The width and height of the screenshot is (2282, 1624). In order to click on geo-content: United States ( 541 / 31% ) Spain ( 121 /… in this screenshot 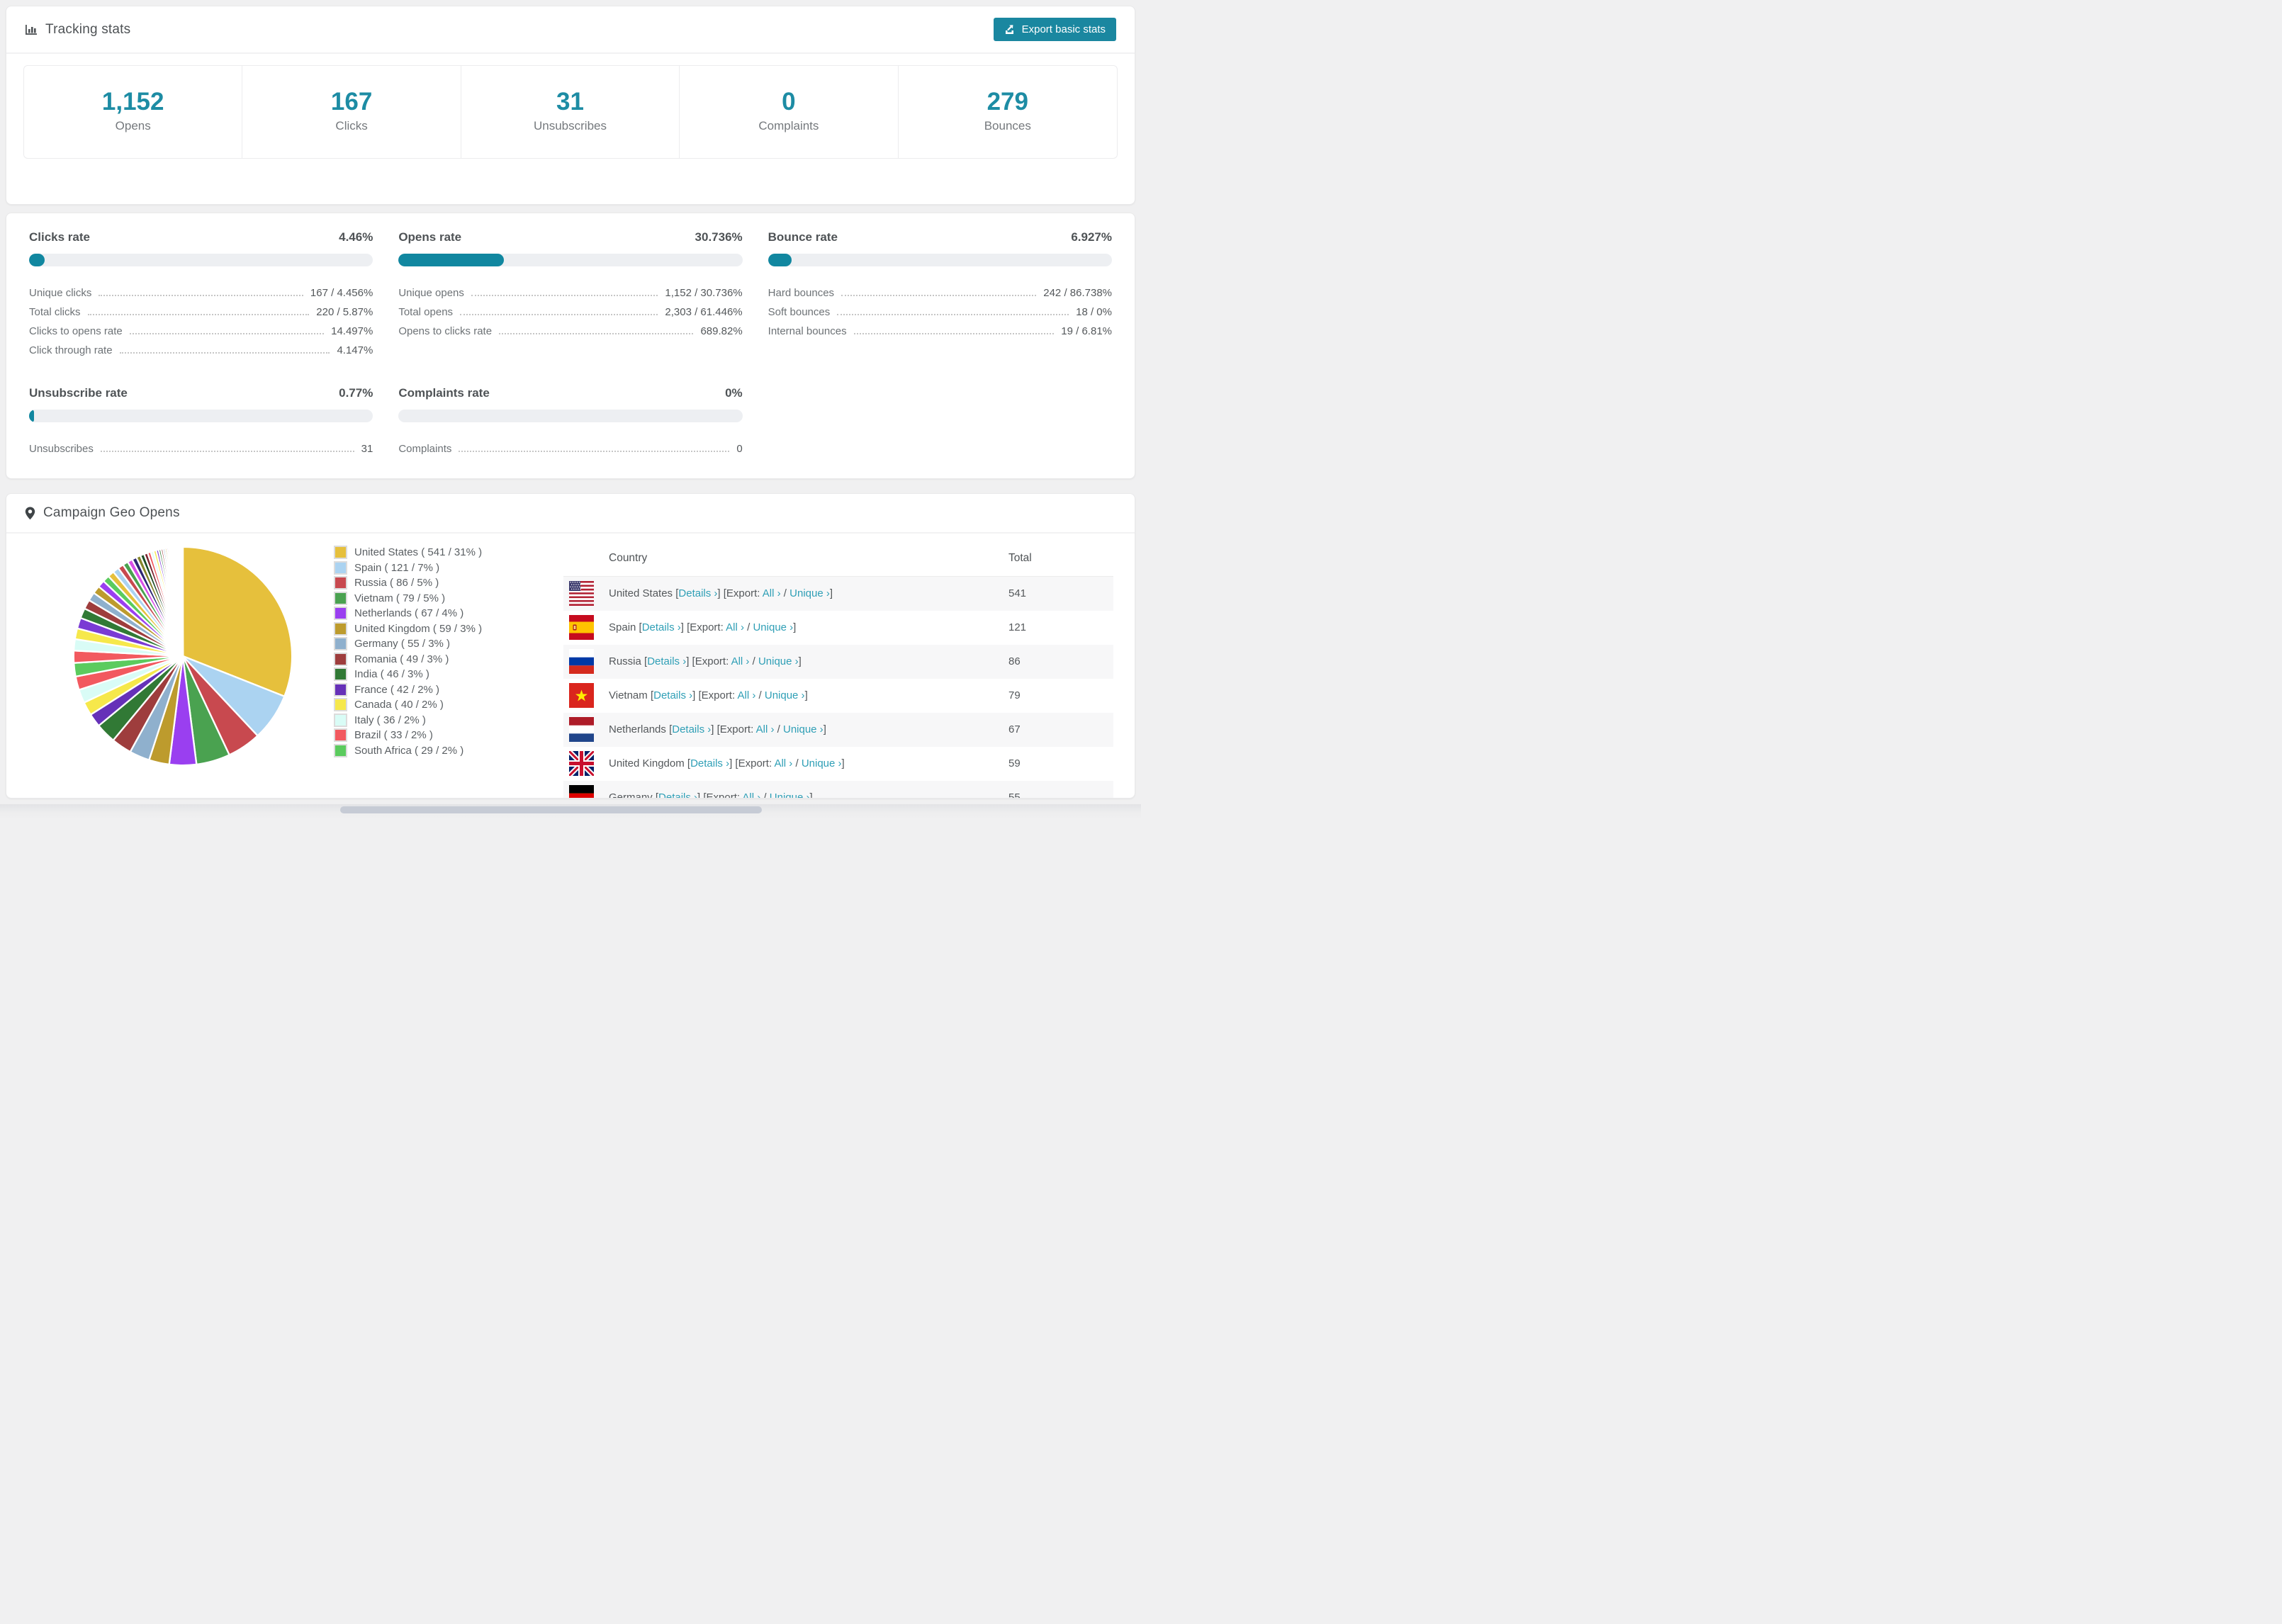, I will do `click(570, 666)`.